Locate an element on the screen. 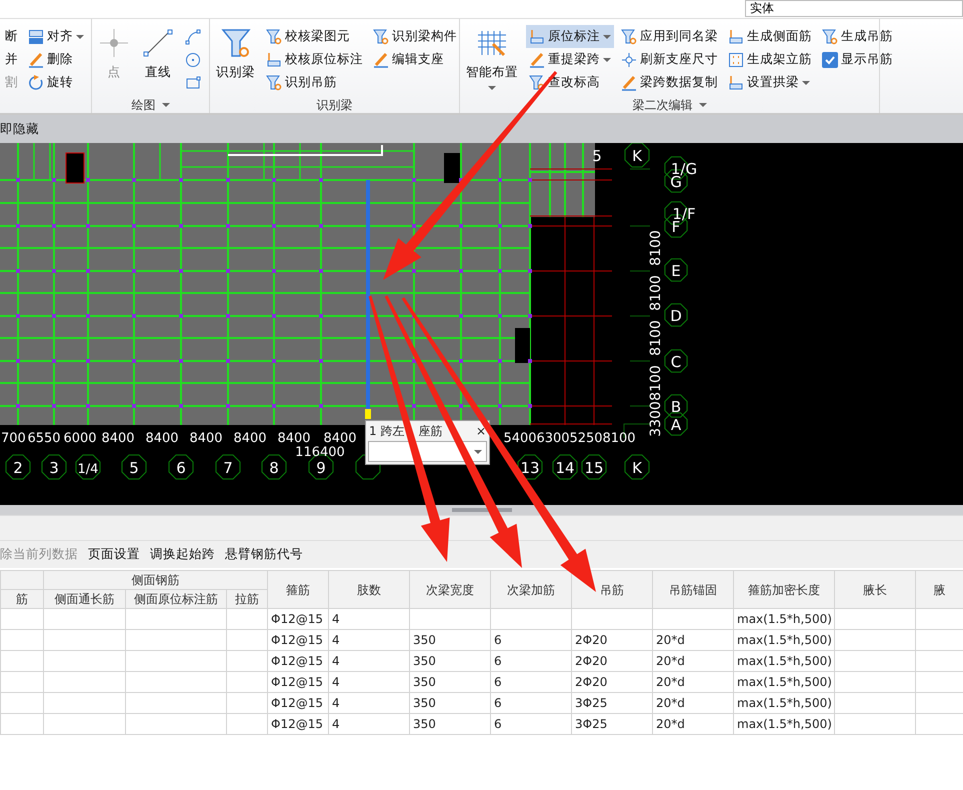 The width and height of the screenshot is (963, 790). ribbon-button: 生成侧面筋 is located at coordinates (770, 36).